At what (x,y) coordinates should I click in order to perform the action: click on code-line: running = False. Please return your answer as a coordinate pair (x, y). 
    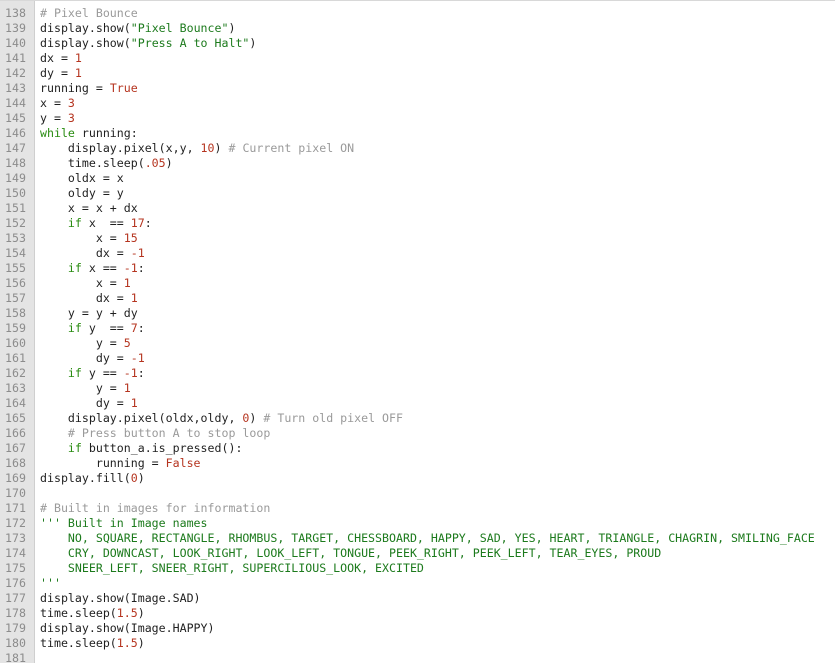
    Looking at the image, I should click on (437, 463).